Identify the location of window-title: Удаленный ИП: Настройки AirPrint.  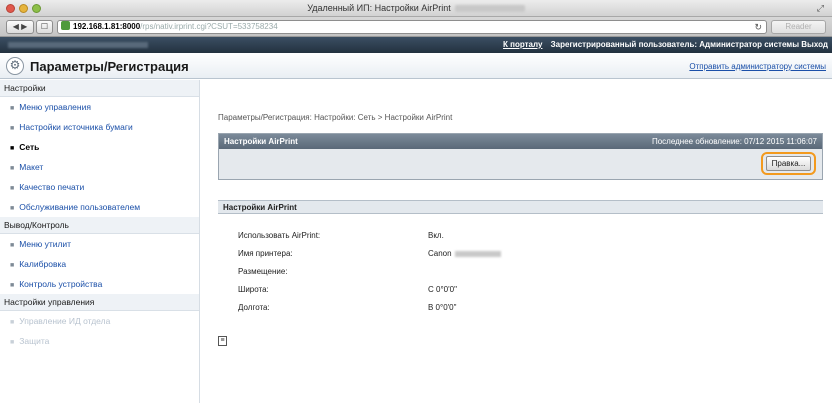
(379, 8).